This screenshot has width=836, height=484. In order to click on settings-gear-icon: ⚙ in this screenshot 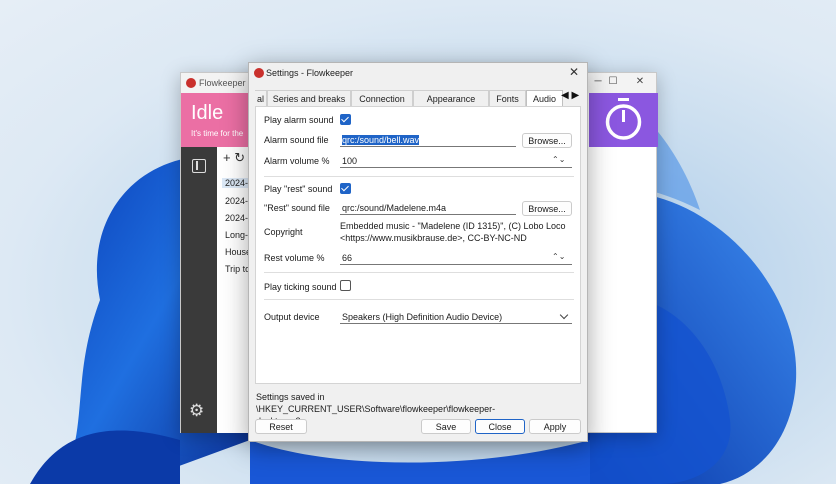, I will do `click(196, 411)`.